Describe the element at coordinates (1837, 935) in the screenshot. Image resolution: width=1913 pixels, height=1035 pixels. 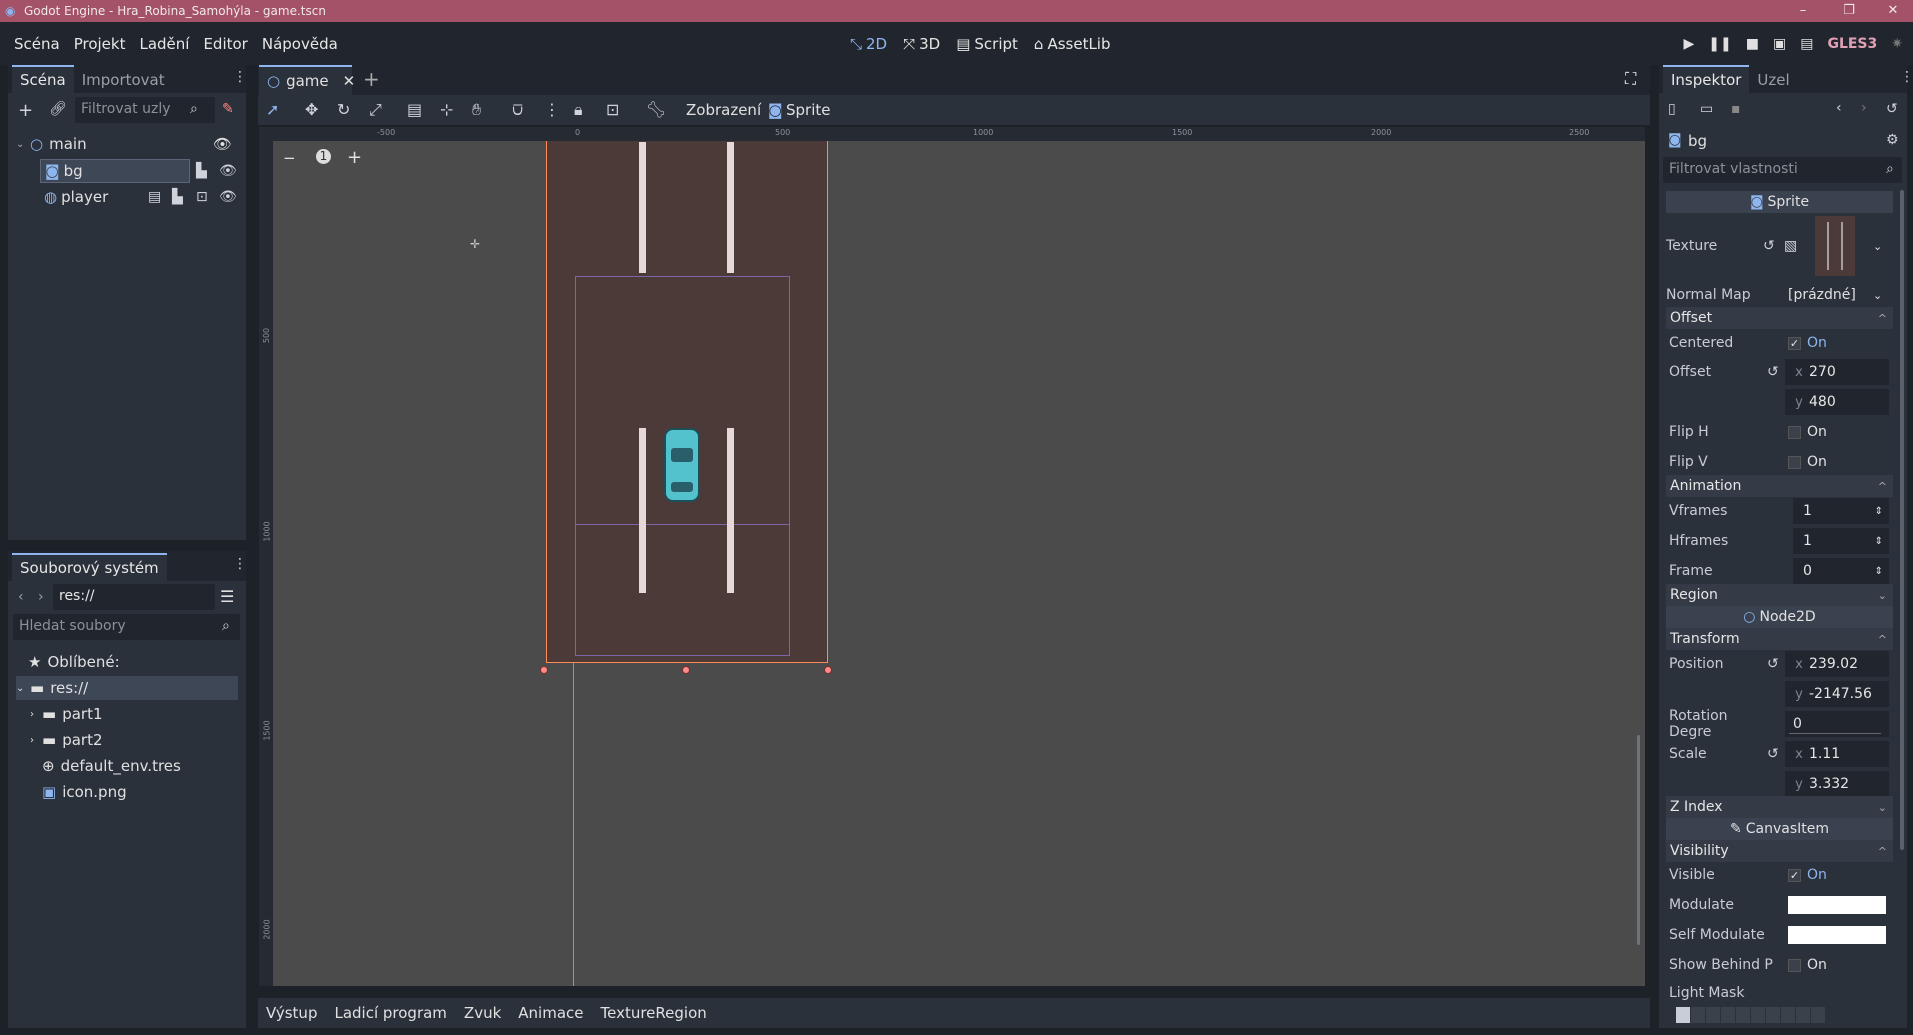
I see `self-modulate-color-swatch` at that location.